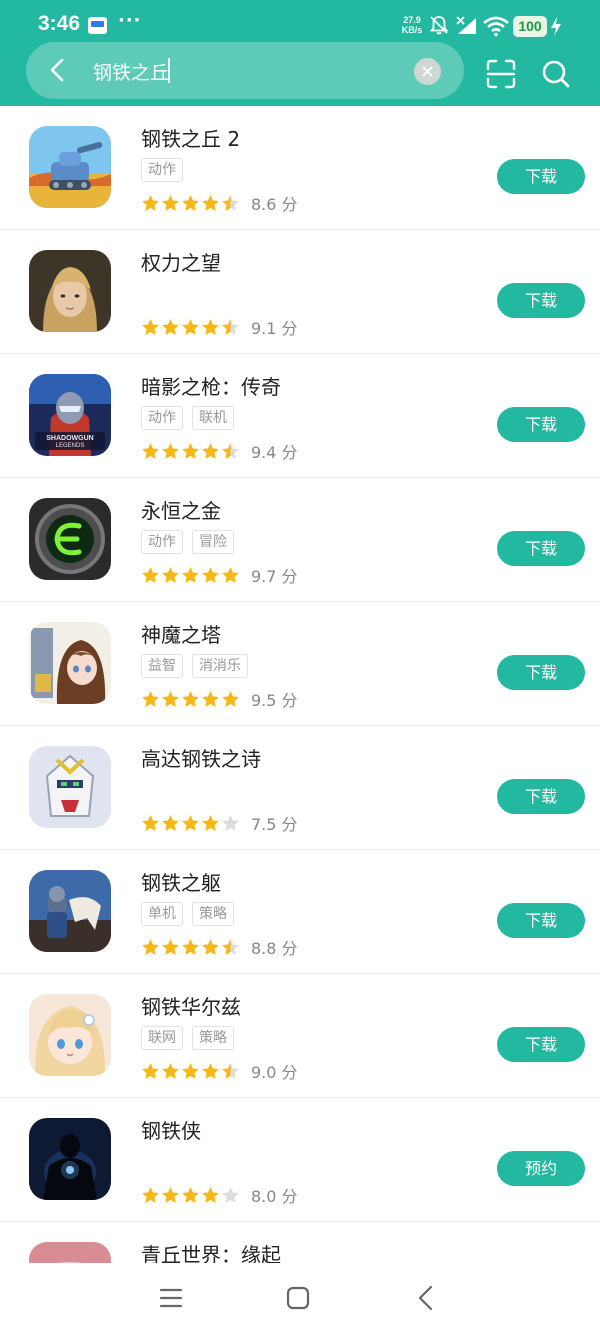 This screenshot has height=1333, width=600. What do you see at coordinates (58, 70) in the screenshot?
I see `back-arrow-icon` at bounding box center [58, 70].